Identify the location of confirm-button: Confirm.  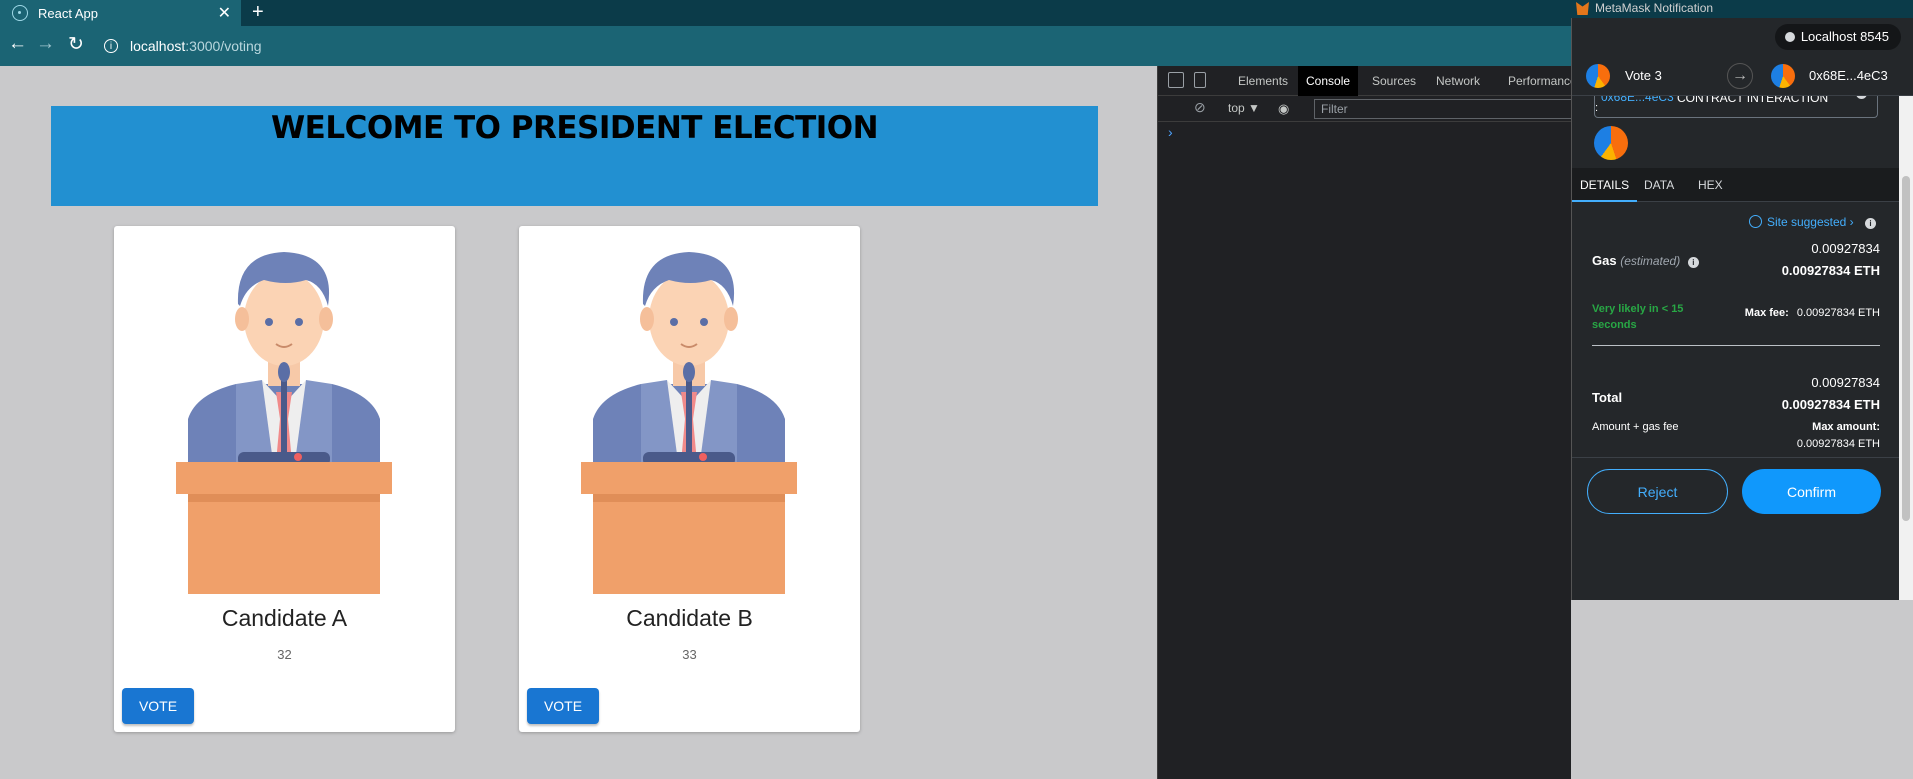
(1811, 491).